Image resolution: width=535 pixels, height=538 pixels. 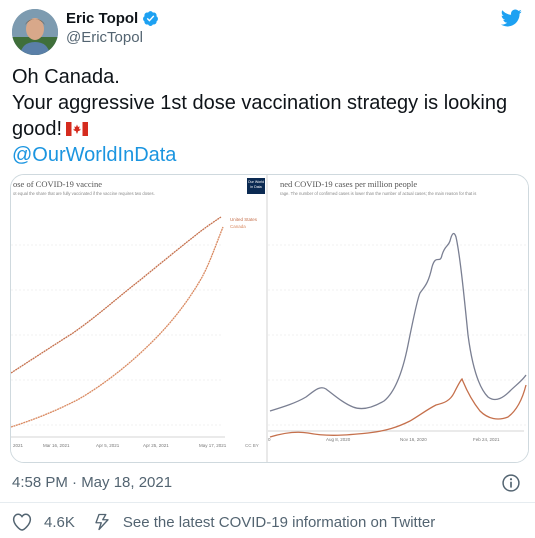 What do you see at coordinates (92, 482) in the screenshot?
I see `tweet-timestamp: 4:58 PM · May 18, 2021` at bounding box center [92, 482].